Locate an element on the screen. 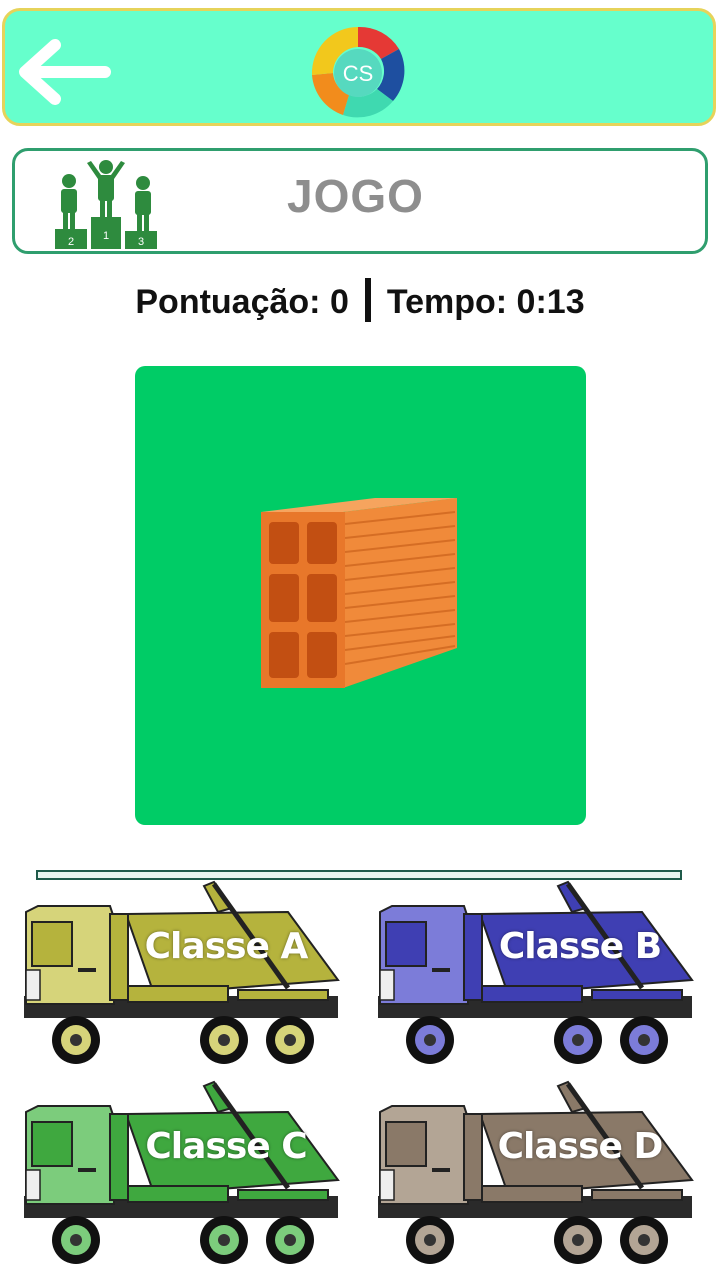 The height and width of the screenshot is (1280, 720). podium-icon: 2 1 3 is located at coordinates (106, 203).